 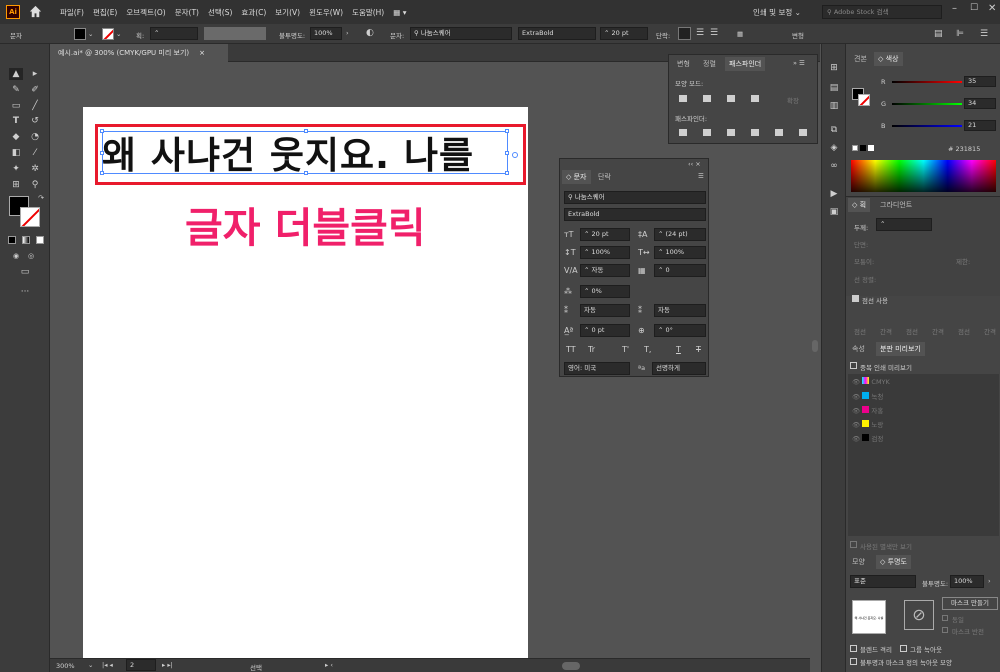 What do you see at coordinates (871, 381) in the screenshot?
I see `plate-row: 👁 CMYK` at bounding box center [871, 381].